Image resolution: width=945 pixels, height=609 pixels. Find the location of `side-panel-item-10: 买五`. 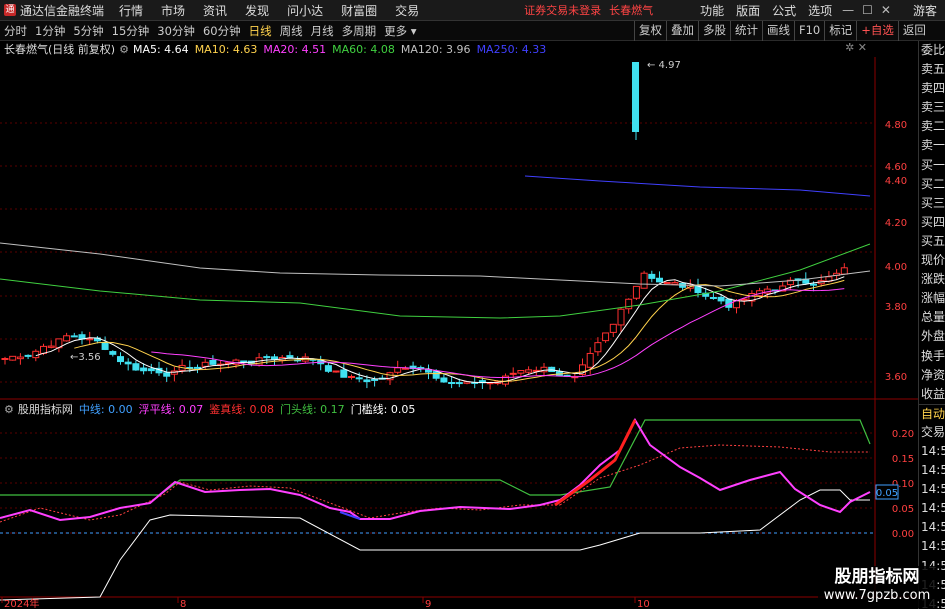

side-panel-item-10: 买五 is located at coordinates (932, 241).